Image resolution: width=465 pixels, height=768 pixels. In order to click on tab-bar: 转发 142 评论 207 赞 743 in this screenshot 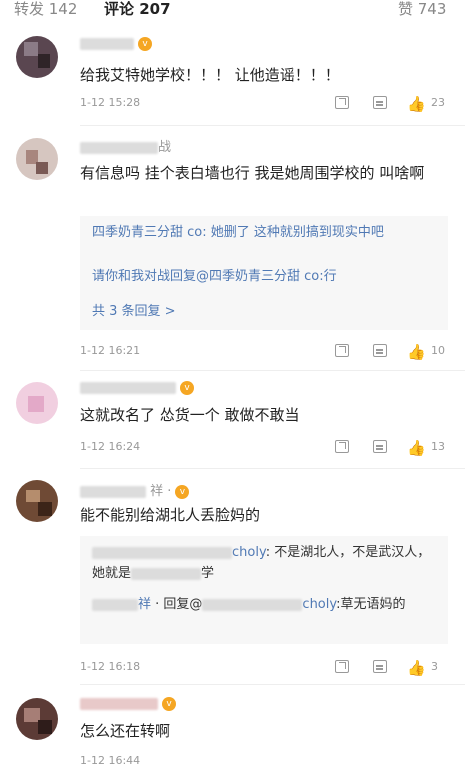, I will do `click(232, 11)`.